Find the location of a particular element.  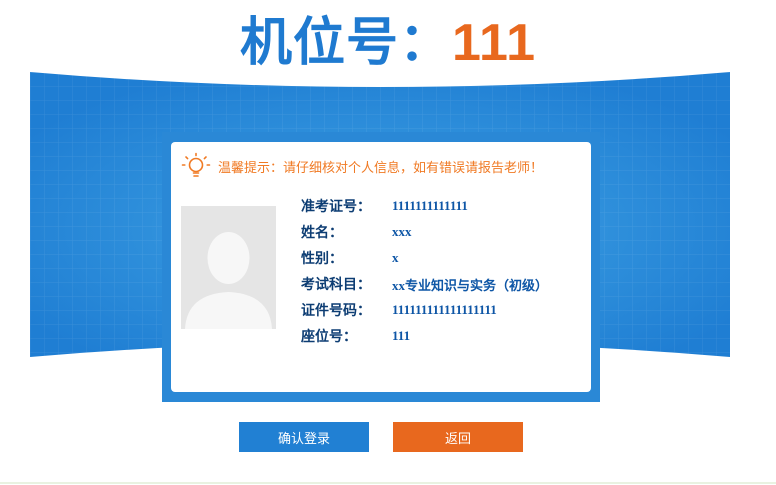

field-label: 准考证号： is located at coordinates (336, 207).